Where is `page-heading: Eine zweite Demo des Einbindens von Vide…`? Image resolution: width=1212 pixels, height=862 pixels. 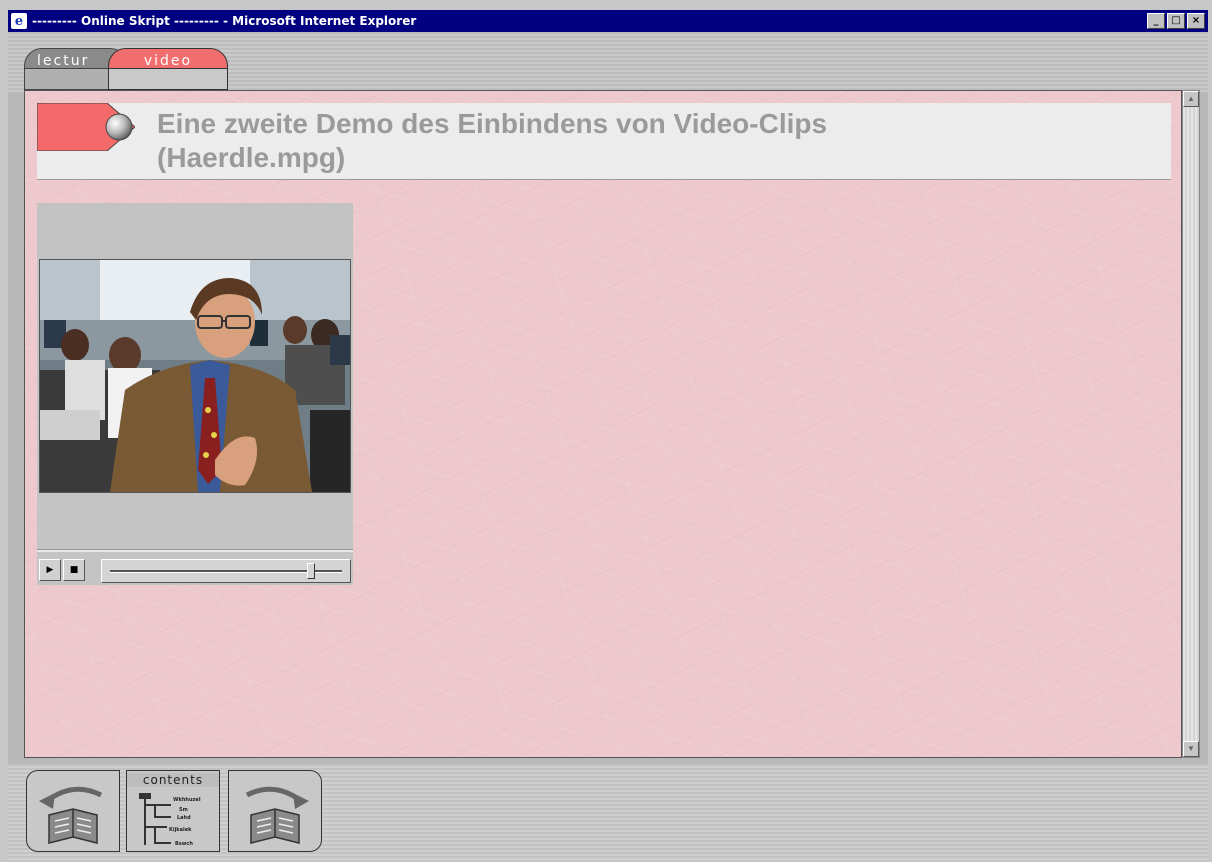 page-heading: Eine zweite Demo des Einbindens von Vide… is located at coordinates (604, 141).